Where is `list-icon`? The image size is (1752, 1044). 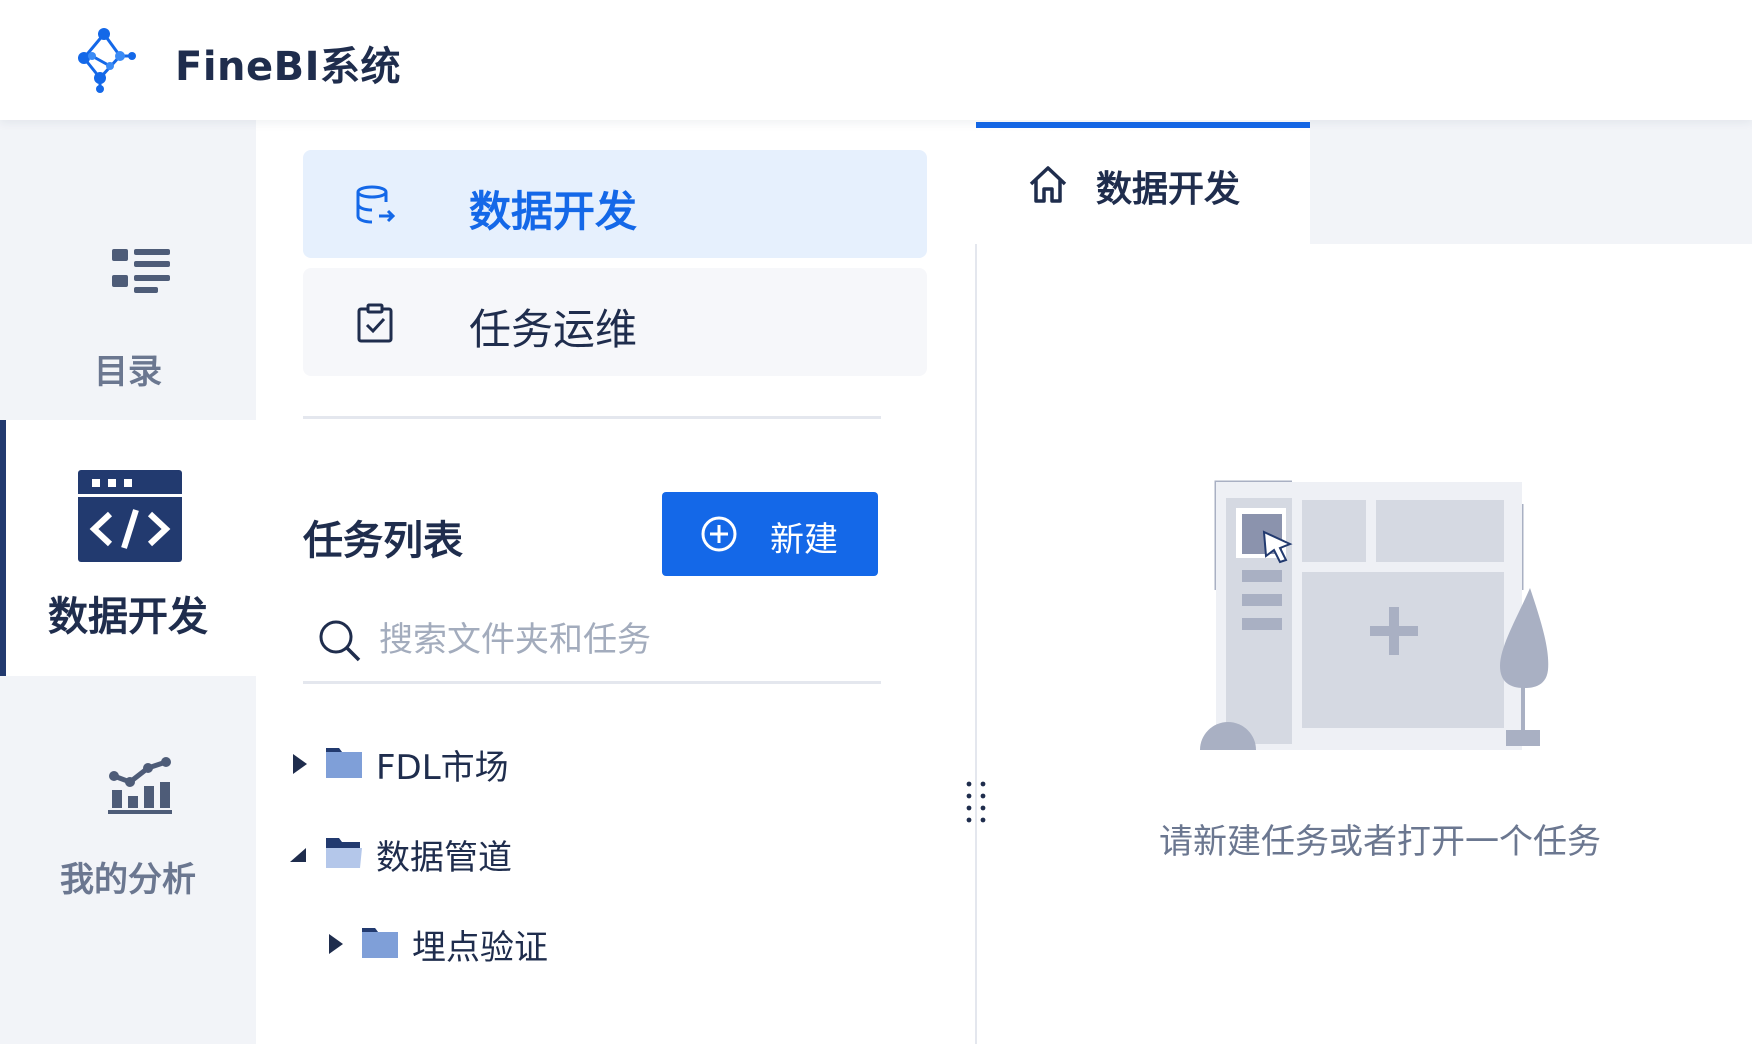 list-icon is located at coordinates (141, 271).